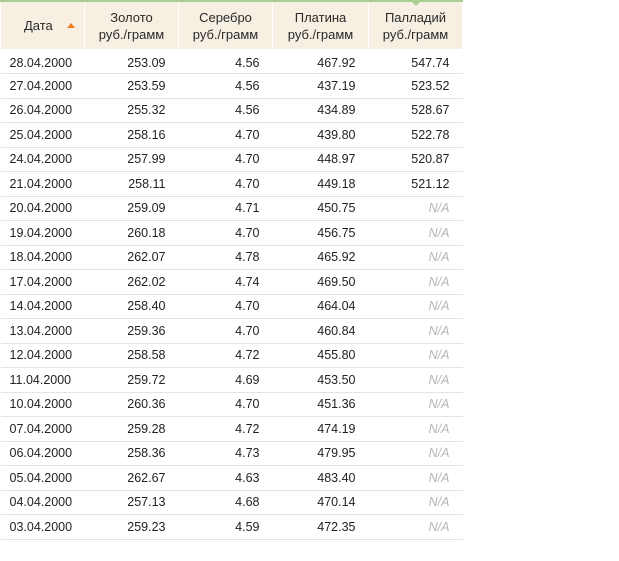 This screenshot has height=561, width=619. Describe the element at coordinates (42, 478) in the screenshot. I see `cell-date: 05.04.2000` at that location.